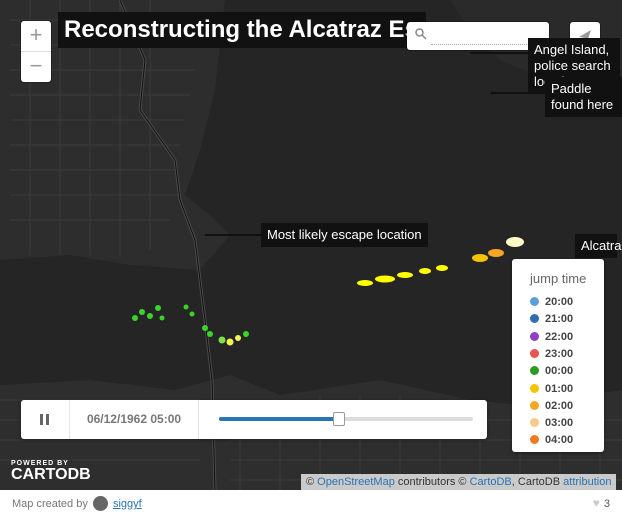  Describe the element at coordinates (558, 278) in the screenshot. I see `legend-title: jump time` at that location.